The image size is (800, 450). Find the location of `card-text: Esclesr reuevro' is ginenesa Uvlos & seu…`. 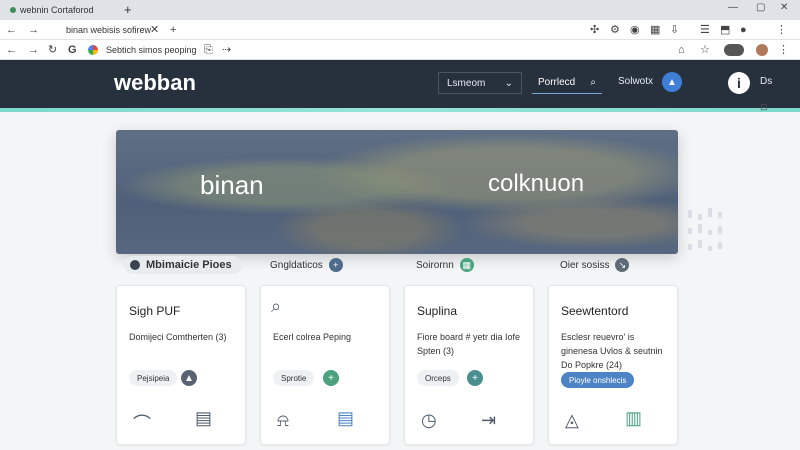

card-text: Esclesr reuevro' is ginenesa Uvlos & seu… is located at coordinates (612, 351).